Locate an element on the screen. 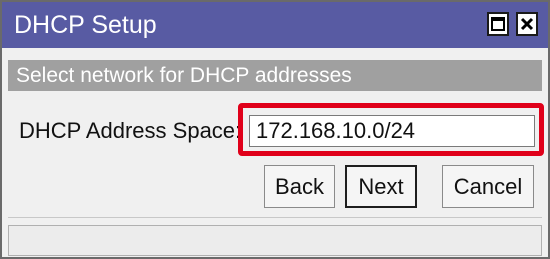 Image resolution: width=550 pixels, height=259 pixels. maximize-icon is located at coordinates (498, 24).